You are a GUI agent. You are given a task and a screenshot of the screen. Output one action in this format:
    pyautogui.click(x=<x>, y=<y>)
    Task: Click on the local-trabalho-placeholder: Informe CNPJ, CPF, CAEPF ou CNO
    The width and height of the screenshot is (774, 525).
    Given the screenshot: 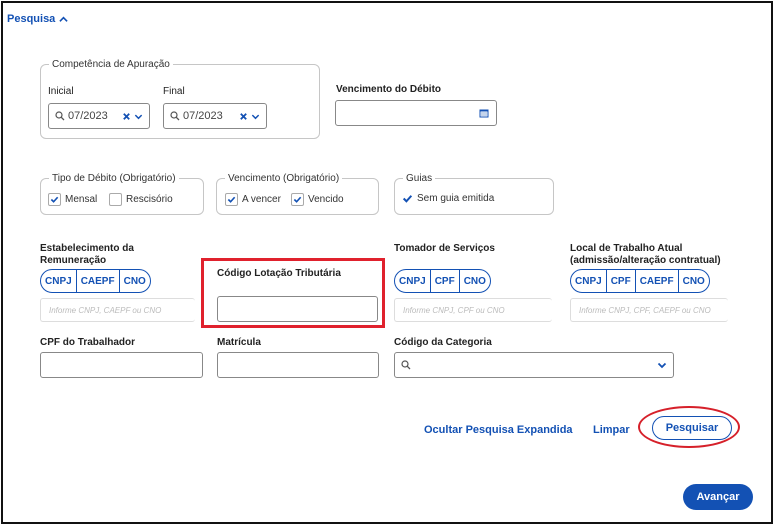 What is the action you would take?
    pyautogui.click(x=645, y=310)
    